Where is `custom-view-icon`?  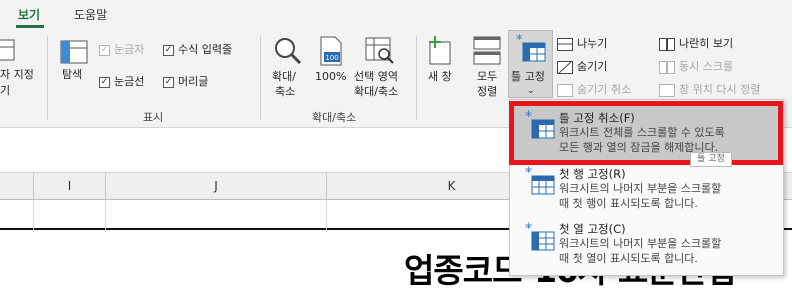
custom-view-icon is located at coordinates (7, 50).